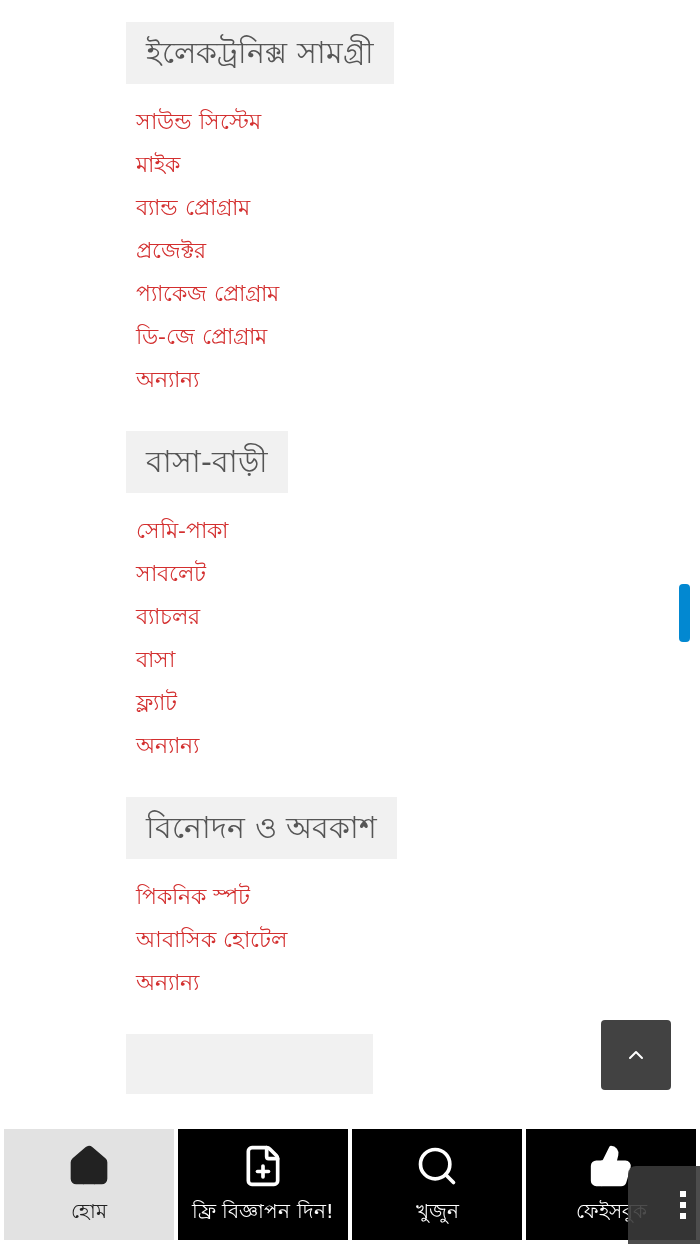 This screenshot has height=1244, width=700. Describe the element at coordinates (171, 250) in the screenshot. I see `category-link: প্রজেক্টর` at that location.